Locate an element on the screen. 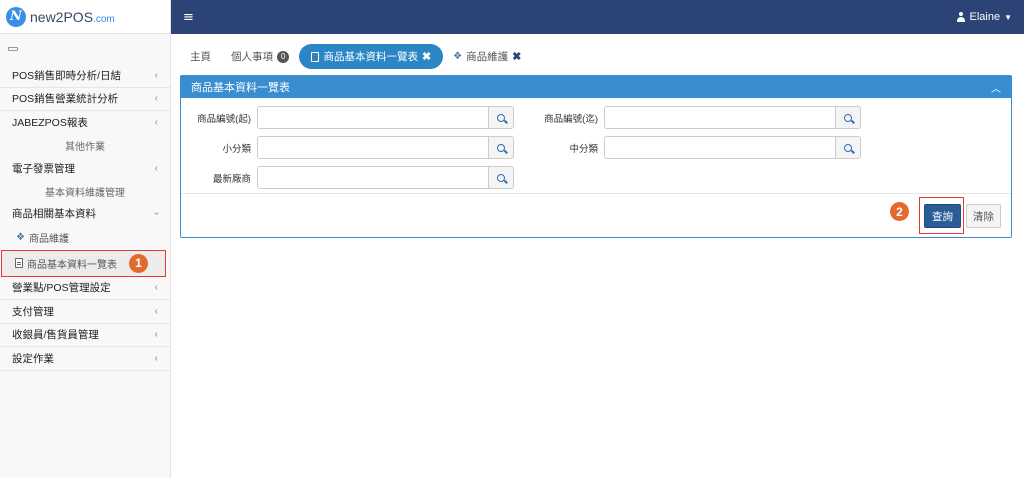 The height and width of the screenshot is (478, 1024). user-name: Elaine is located at coordinates (985, 17).